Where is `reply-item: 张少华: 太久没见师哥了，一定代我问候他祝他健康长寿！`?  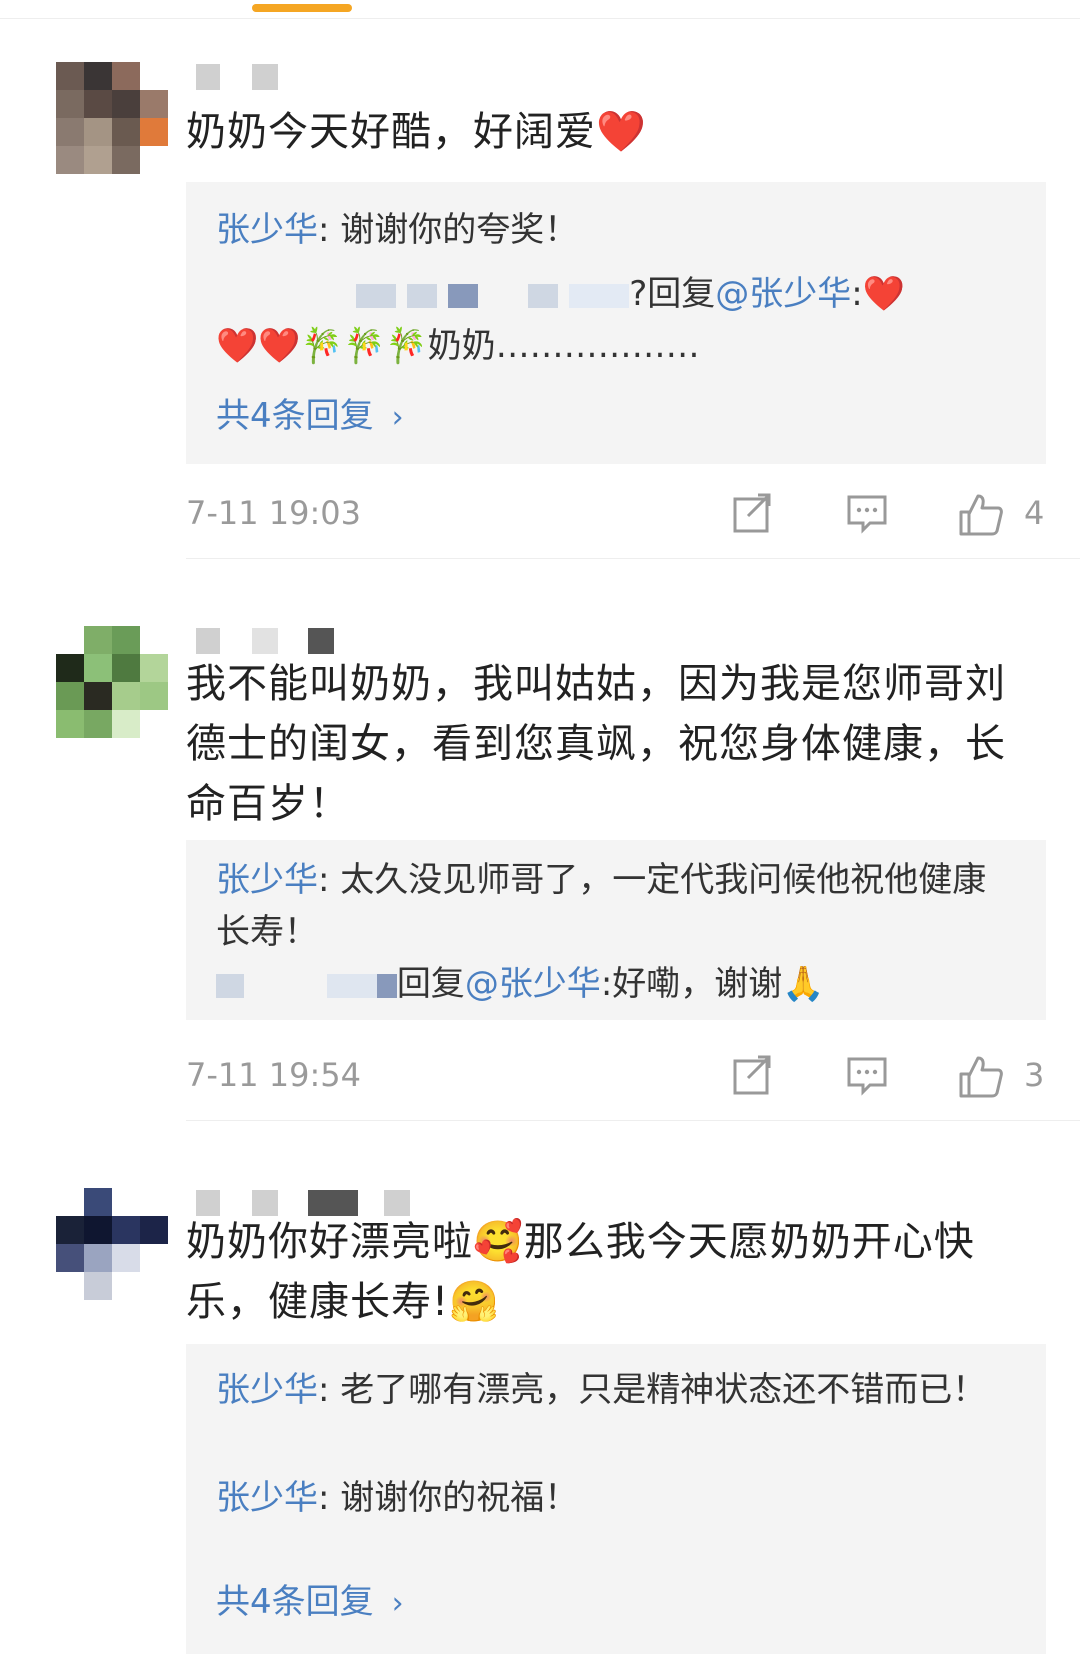 reply-item: 张少华: 太久没见师哥了，一定代我问候他祝他健康长寿！ is located at coordinates (606, 906).